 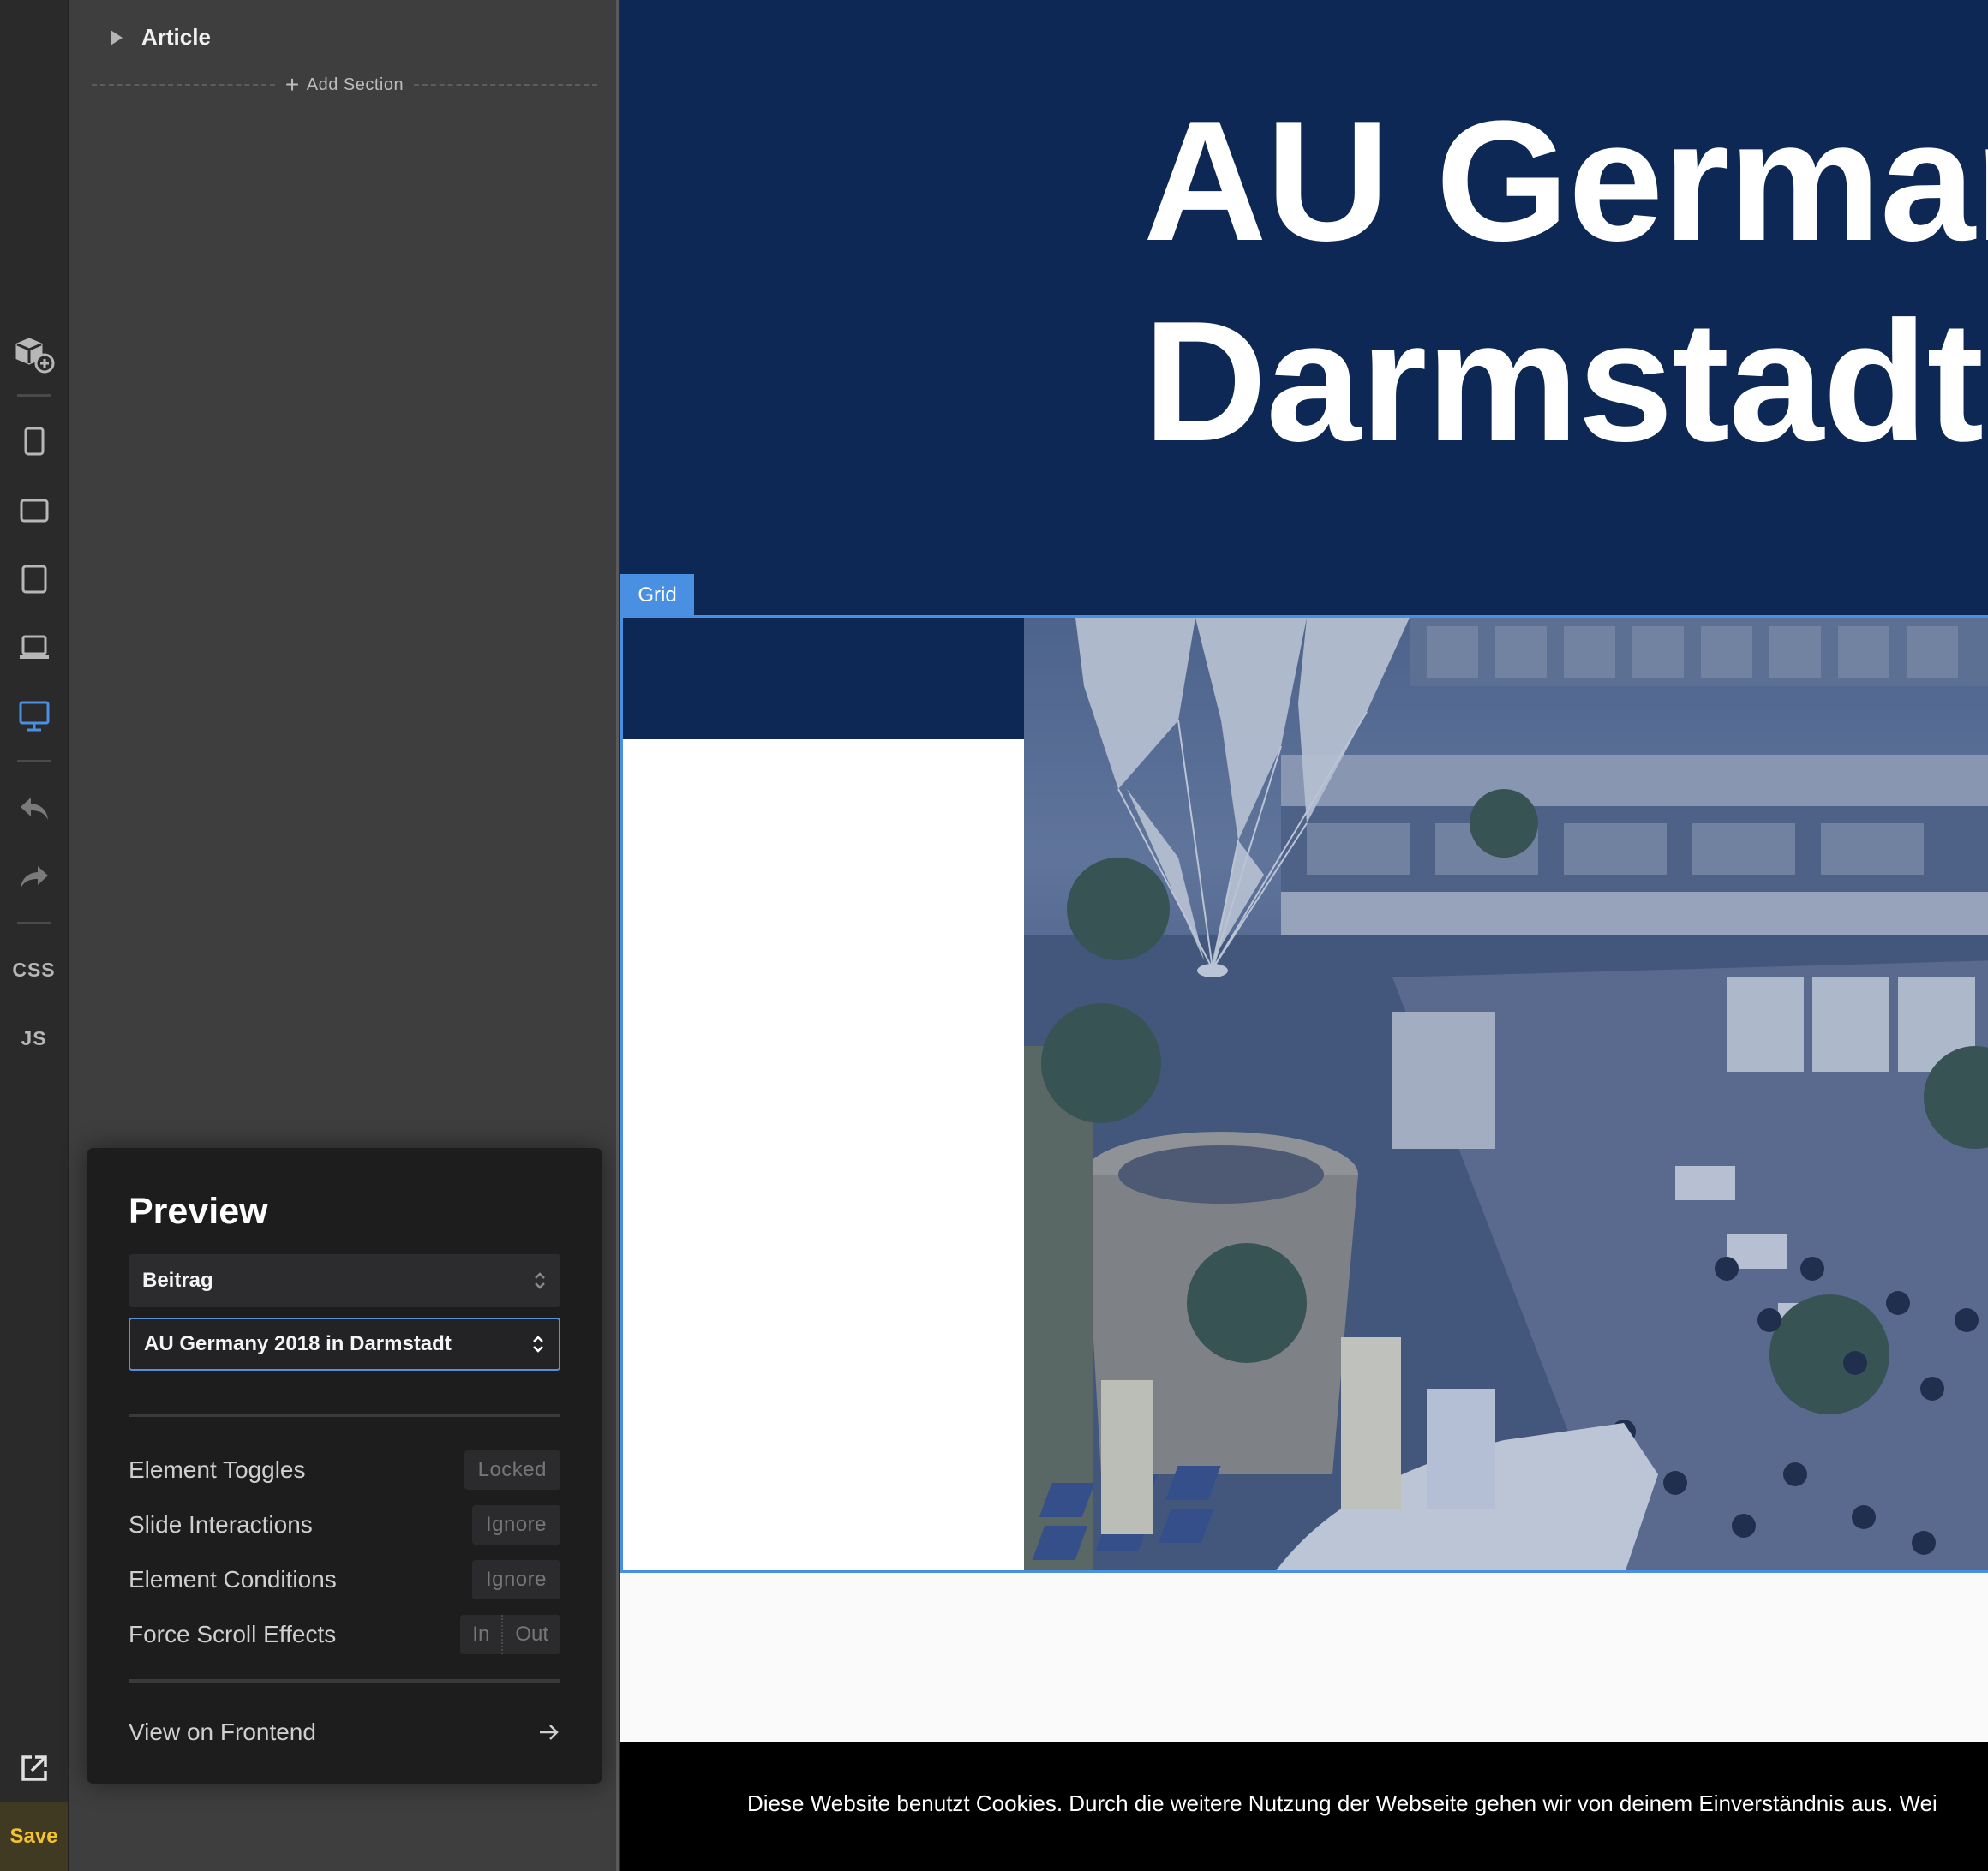 What do you see at coordinates (35, 935) in the screenshot?
I see `editor-toolbar: CSS JS Save` at bounding box center [35, 935].